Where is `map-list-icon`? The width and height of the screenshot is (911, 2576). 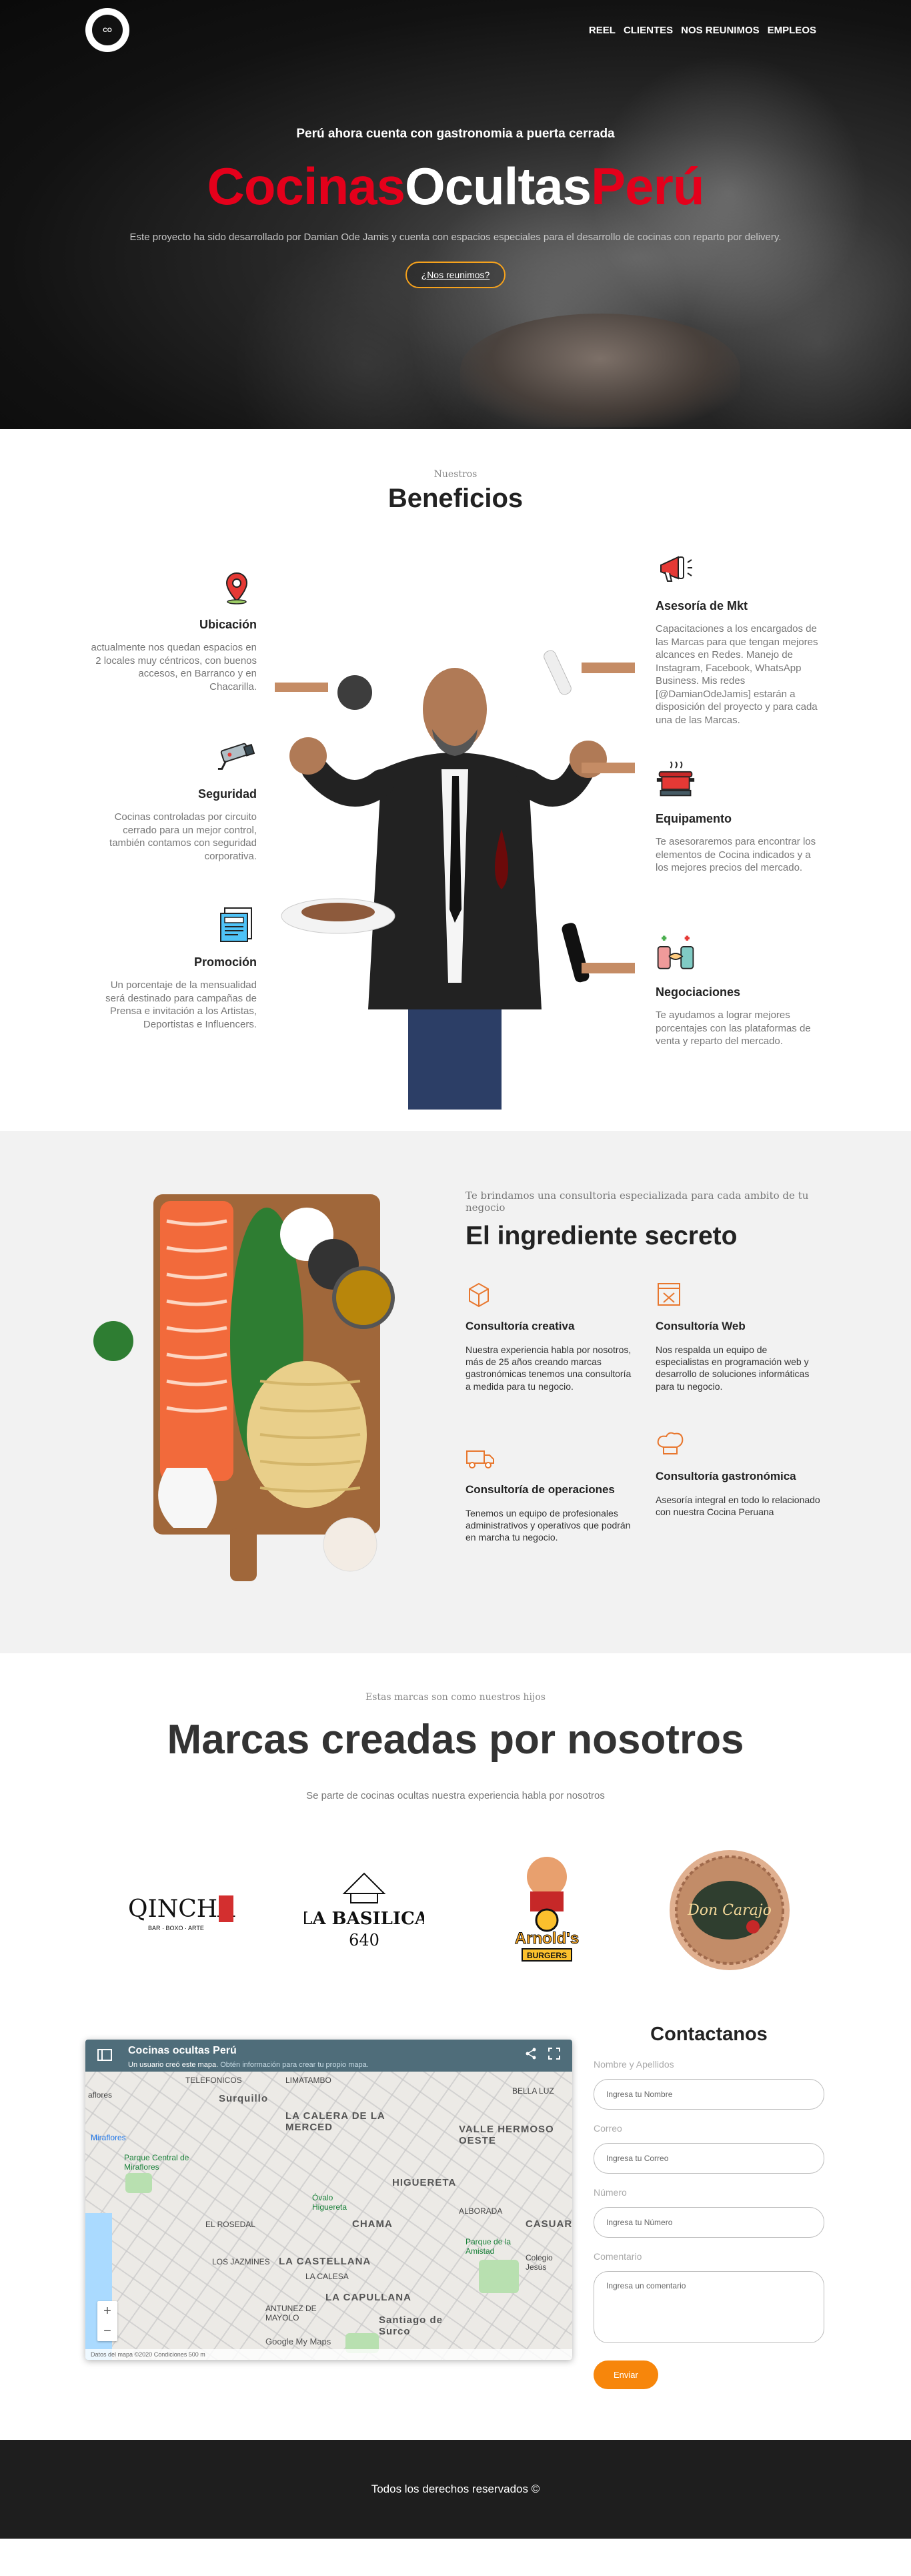
map-list-icon is located at coordinates (104, 2056).